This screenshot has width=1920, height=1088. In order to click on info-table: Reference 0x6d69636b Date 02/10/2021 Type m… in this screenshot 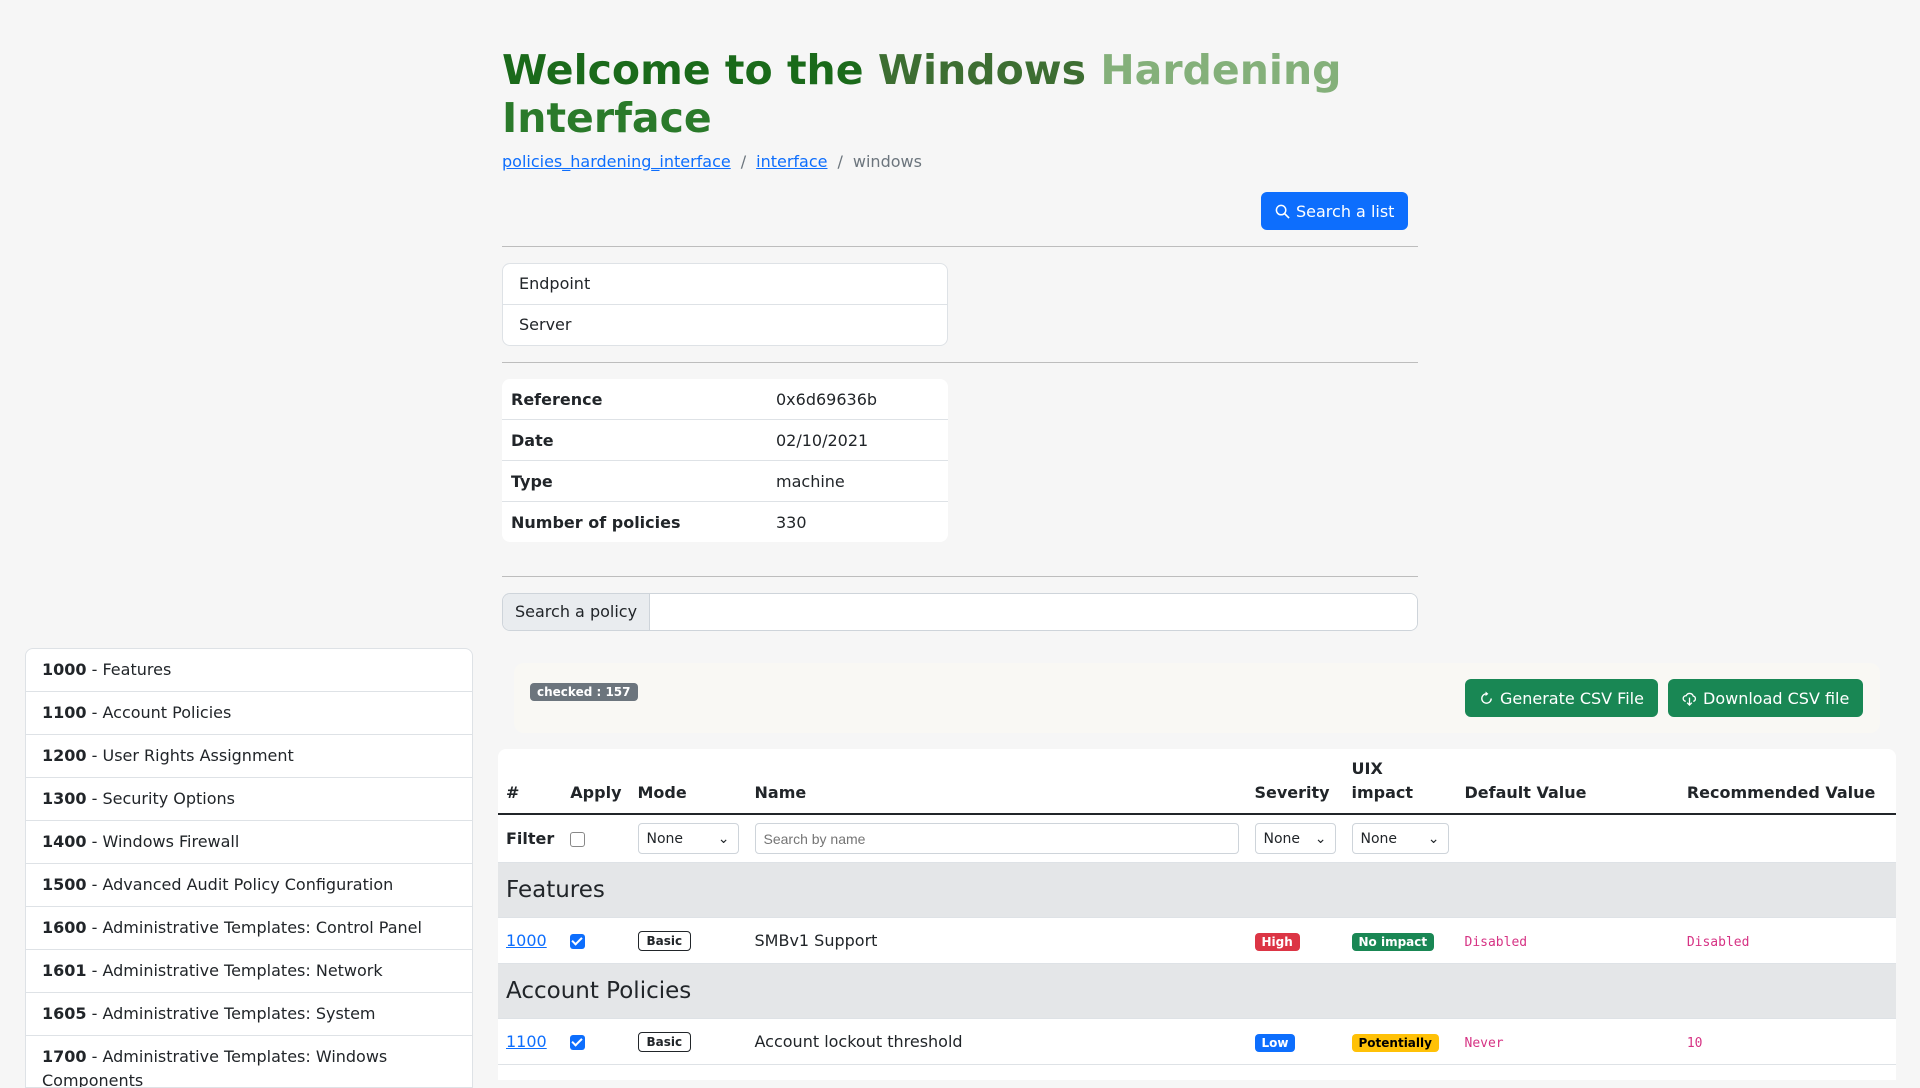, I will do `click(725, 460)`.